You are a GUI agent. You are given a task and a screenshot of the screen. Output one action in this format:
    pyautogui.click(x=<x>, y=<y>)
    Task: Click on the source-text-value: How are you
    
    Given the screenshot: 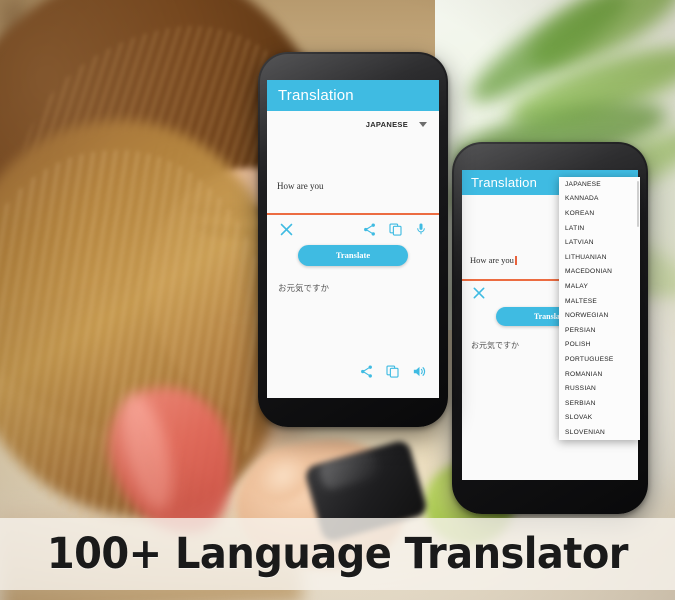 What is the action you would take?
    pyautogui.click(x=492, y=260)
    